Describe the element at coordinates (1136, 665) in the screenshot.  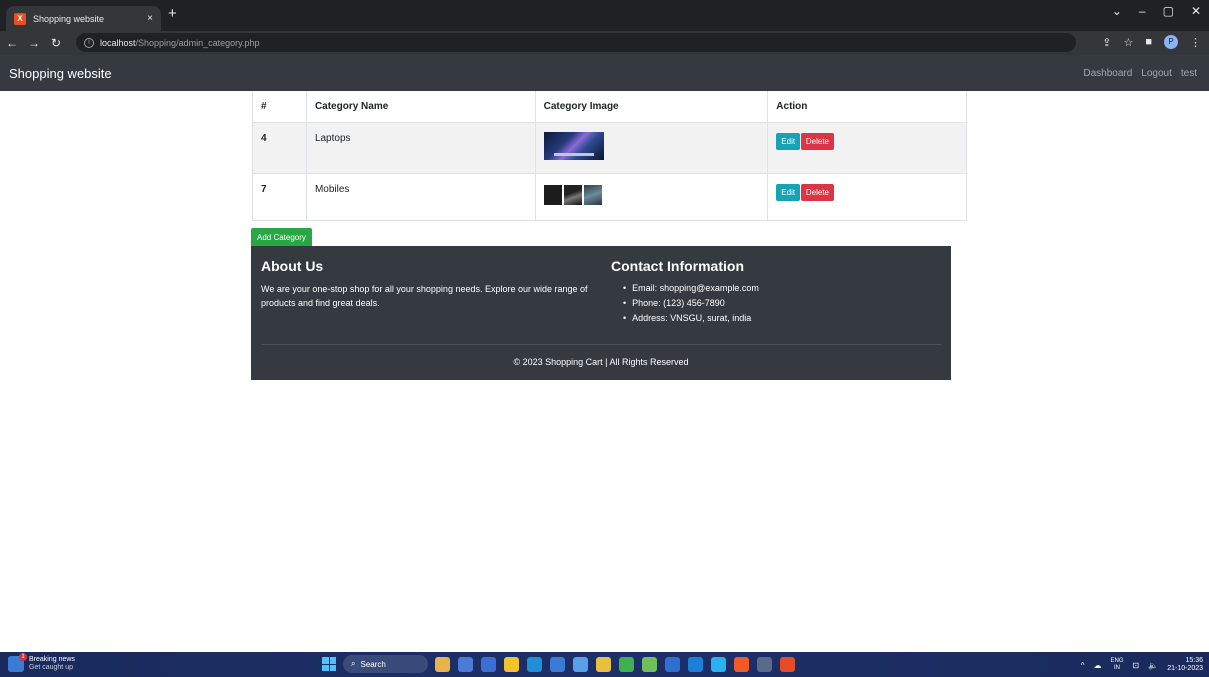
I see `network-icon: ⊡` at that location.